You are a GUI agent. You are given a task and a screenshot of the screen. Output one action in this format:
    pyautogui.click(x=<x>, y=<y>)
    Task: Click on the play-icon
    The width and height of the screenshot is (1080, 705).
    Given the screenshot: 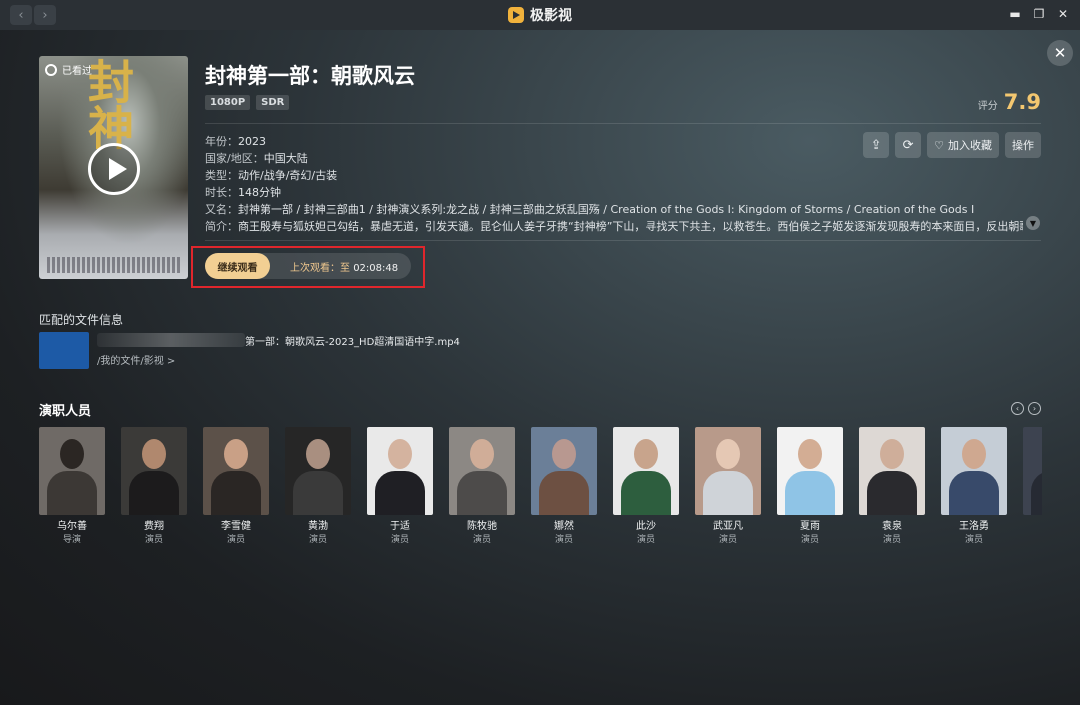 What is the action you would take?
    pyautogui.click(x=114, y=169)
    